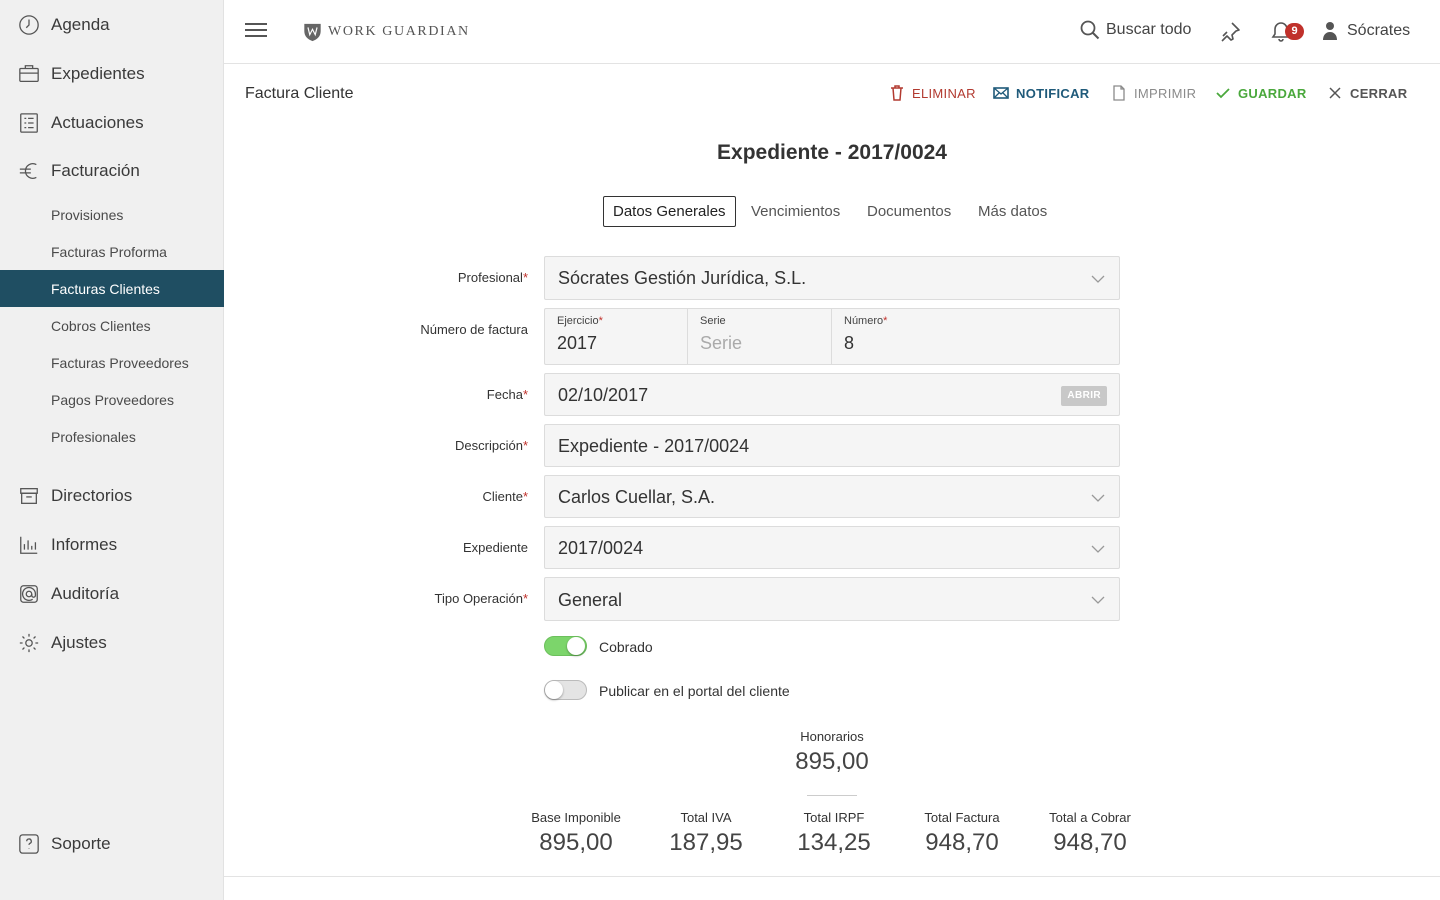 The image size is (1440, 900). Describe the element at coordinates (1012, 211) in the screenshot. I see `tab-mas-datos: Más datos` at that location.